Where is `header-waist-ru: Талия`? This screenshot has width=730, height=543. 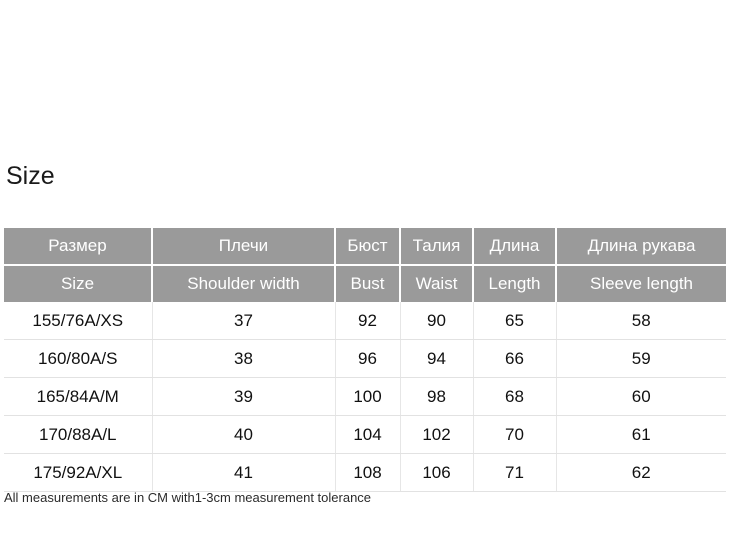 header-waist-ru: Талия is located at coordinates (436, 247).